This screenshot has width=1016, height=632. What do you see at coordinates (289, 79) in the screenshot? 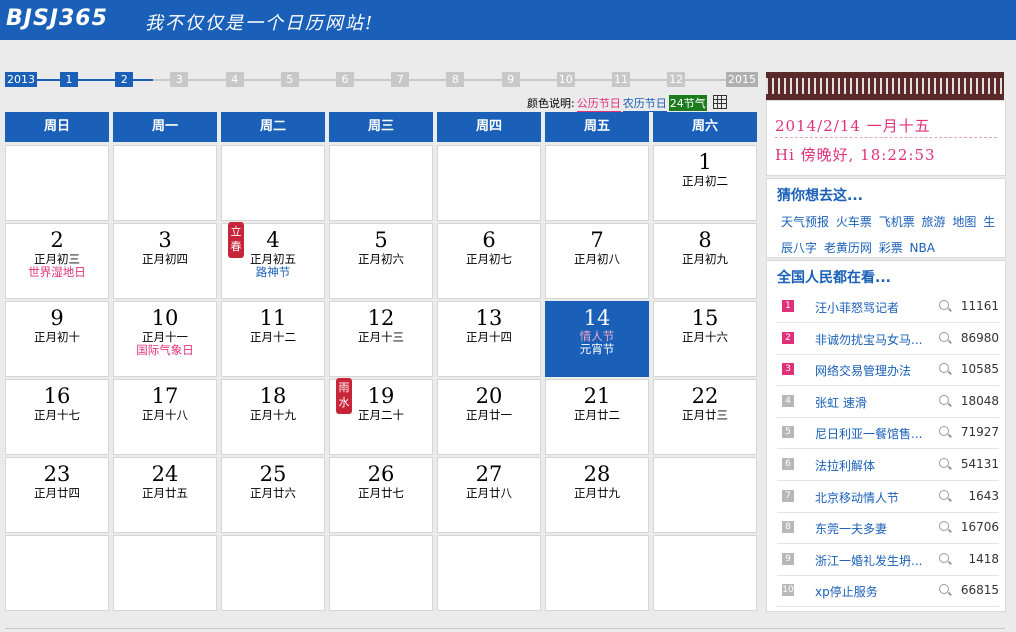
I see `month-button-5: 5` at bounding box center [289, 79].